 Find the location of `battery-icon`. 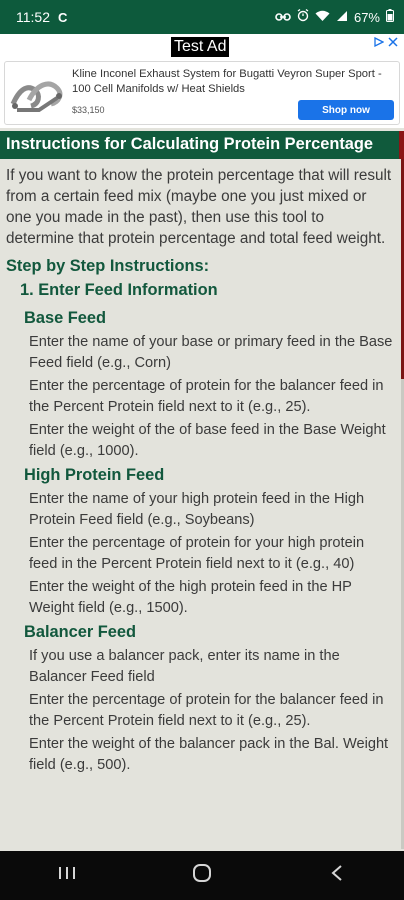

battery-icon is located at coordinates (390, 17).